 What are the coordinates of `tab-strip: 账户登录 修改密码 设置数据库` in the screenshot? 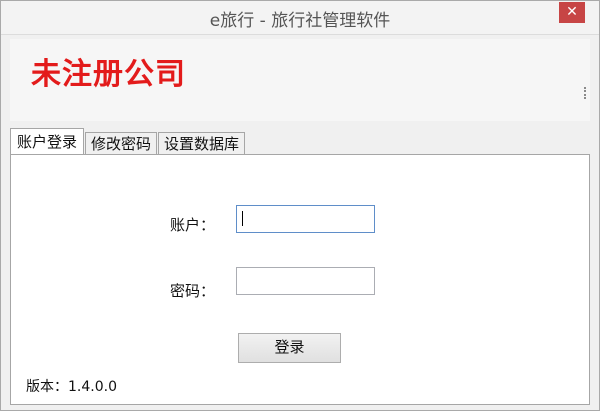 It's located at (128, 141).